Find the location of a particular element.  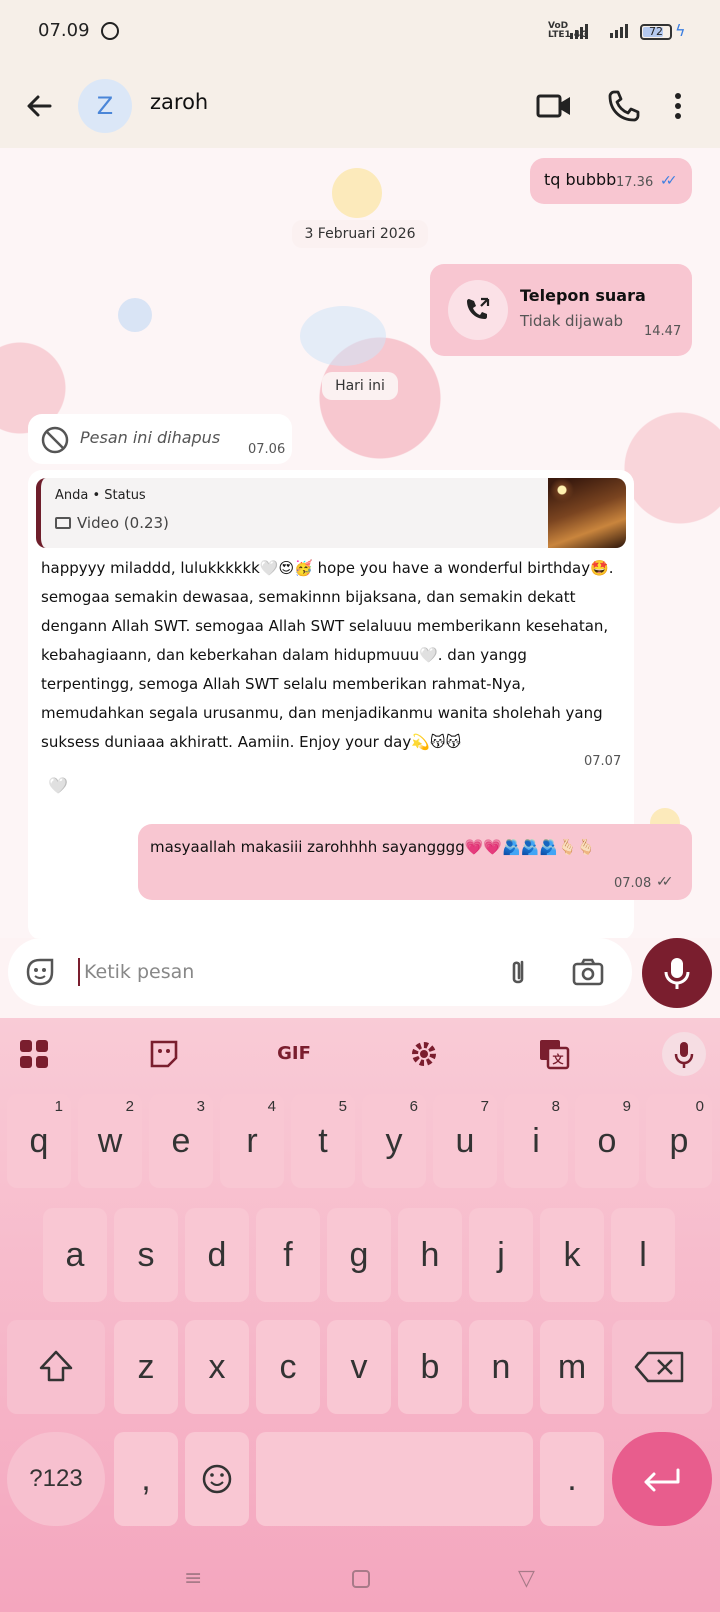

key-t: 5t is located at coordinates (323, 1141).